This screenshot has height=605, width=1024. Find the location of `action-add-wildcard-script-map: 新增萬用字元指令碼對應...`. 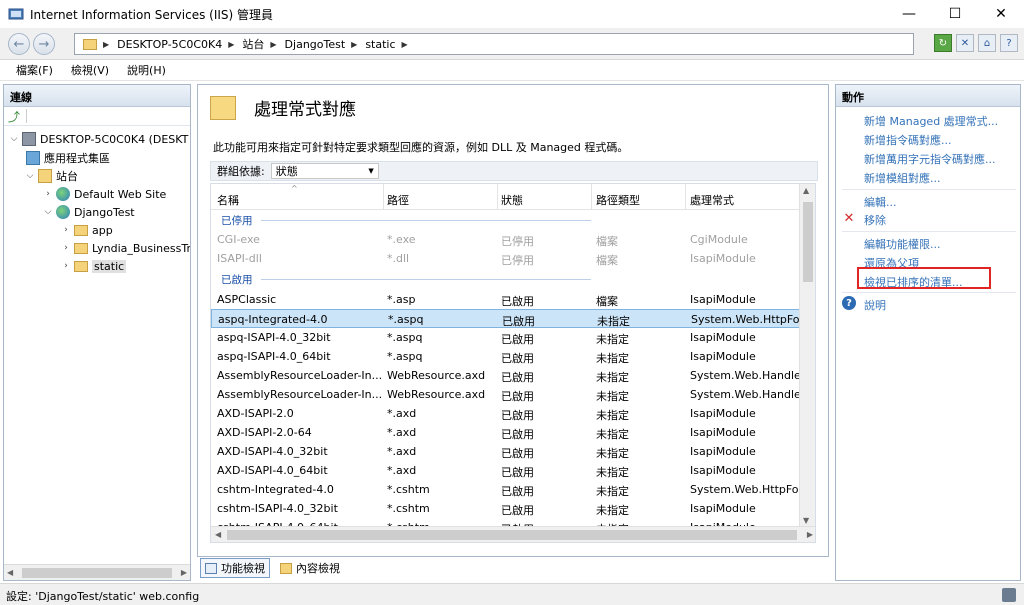

action-add-wildcard-script-map: 新增萬用字元指令碼對應... is located at coordinates (930, 159).